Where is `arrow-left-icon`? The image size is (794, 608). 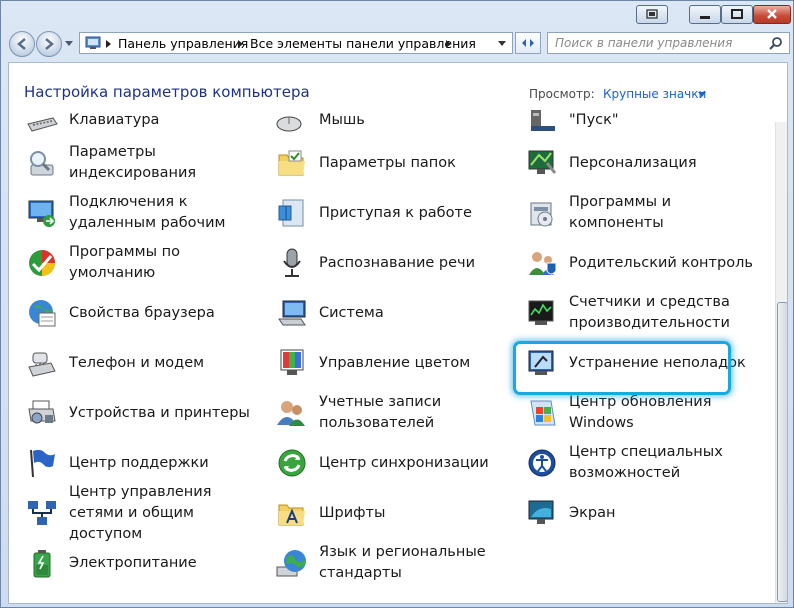 arrow-left-icon is located at coordinates (21, 44).